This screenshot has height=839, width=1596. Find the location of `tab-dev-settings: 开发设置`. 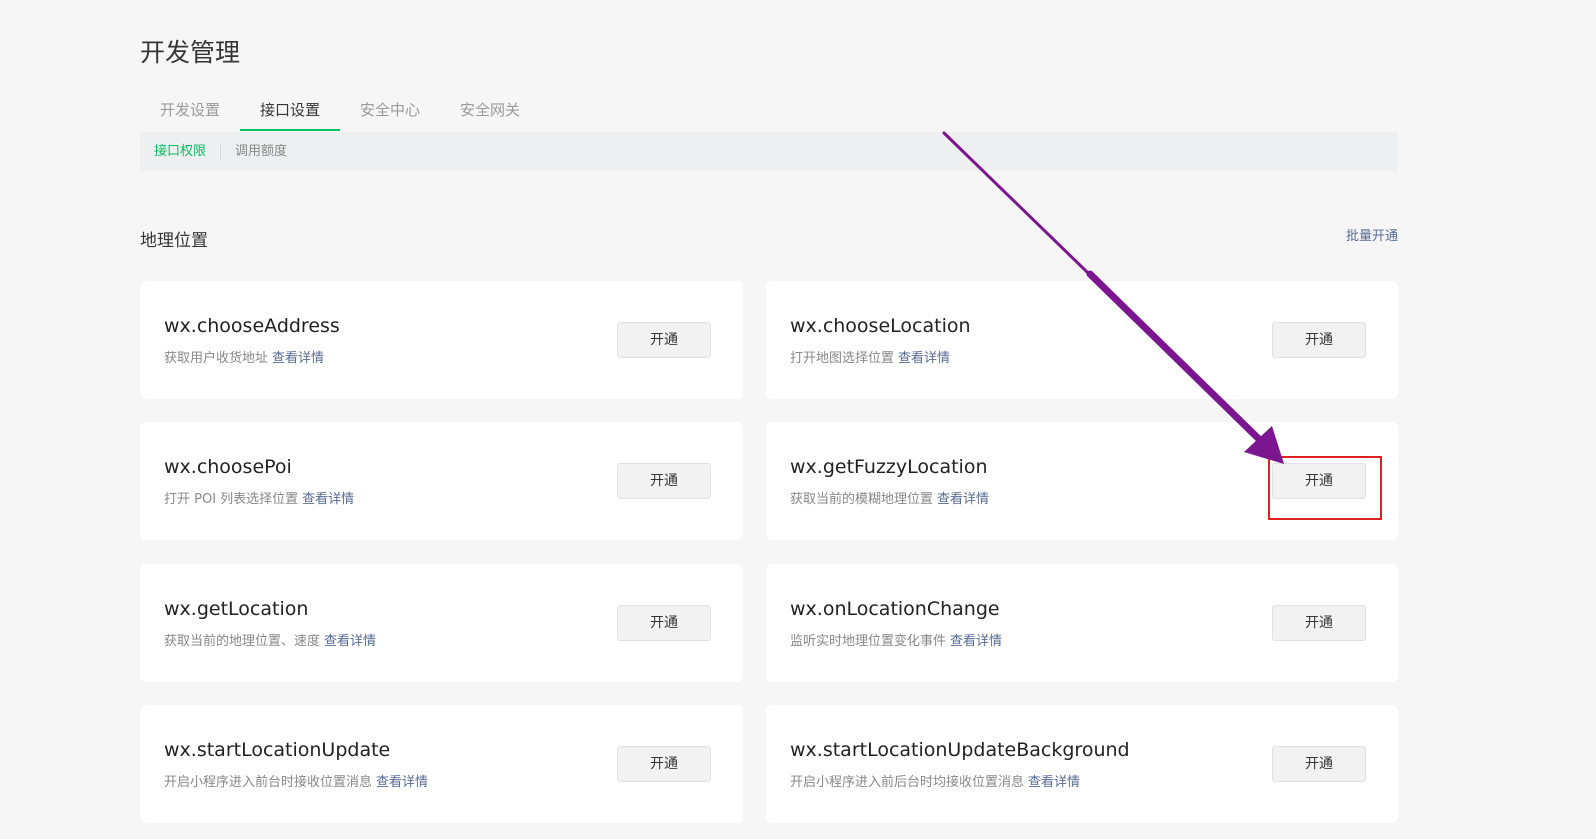

tab-dev-settings: 开发设置 is located at coordinates (190, 110).